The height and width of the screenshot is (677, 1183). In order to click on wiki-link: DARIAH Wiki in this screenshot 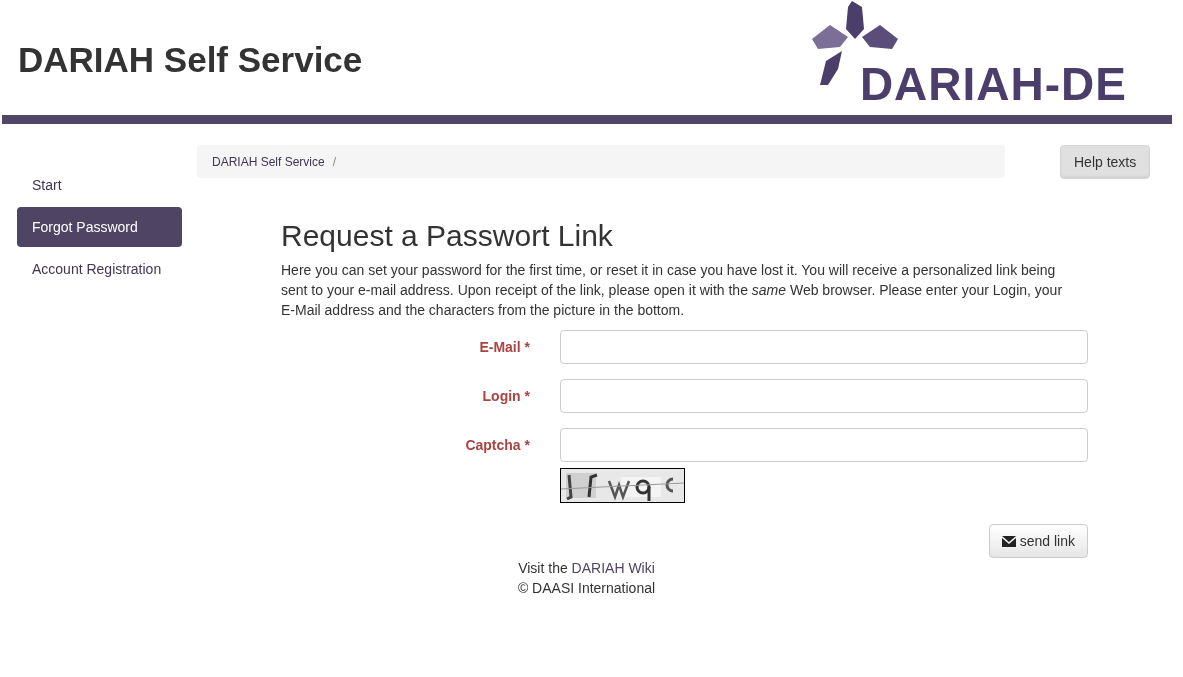, I will do `click(613, 568)`.